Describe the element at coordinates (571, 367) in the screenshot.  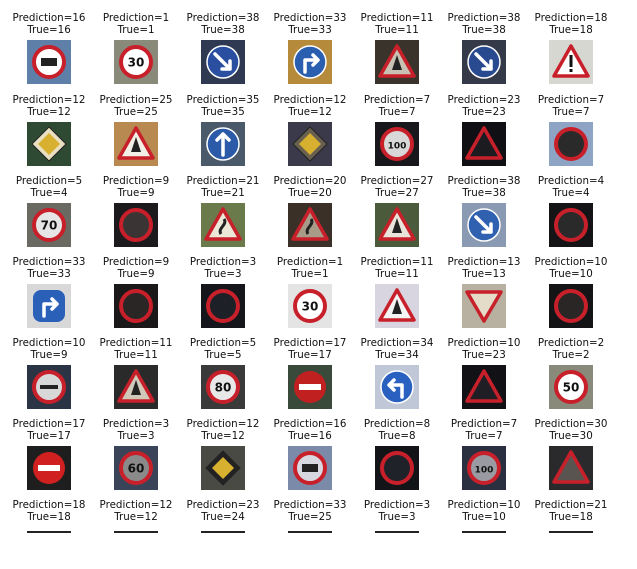
I see `sample-cell: Prediction=2 True=2 50` at that location.